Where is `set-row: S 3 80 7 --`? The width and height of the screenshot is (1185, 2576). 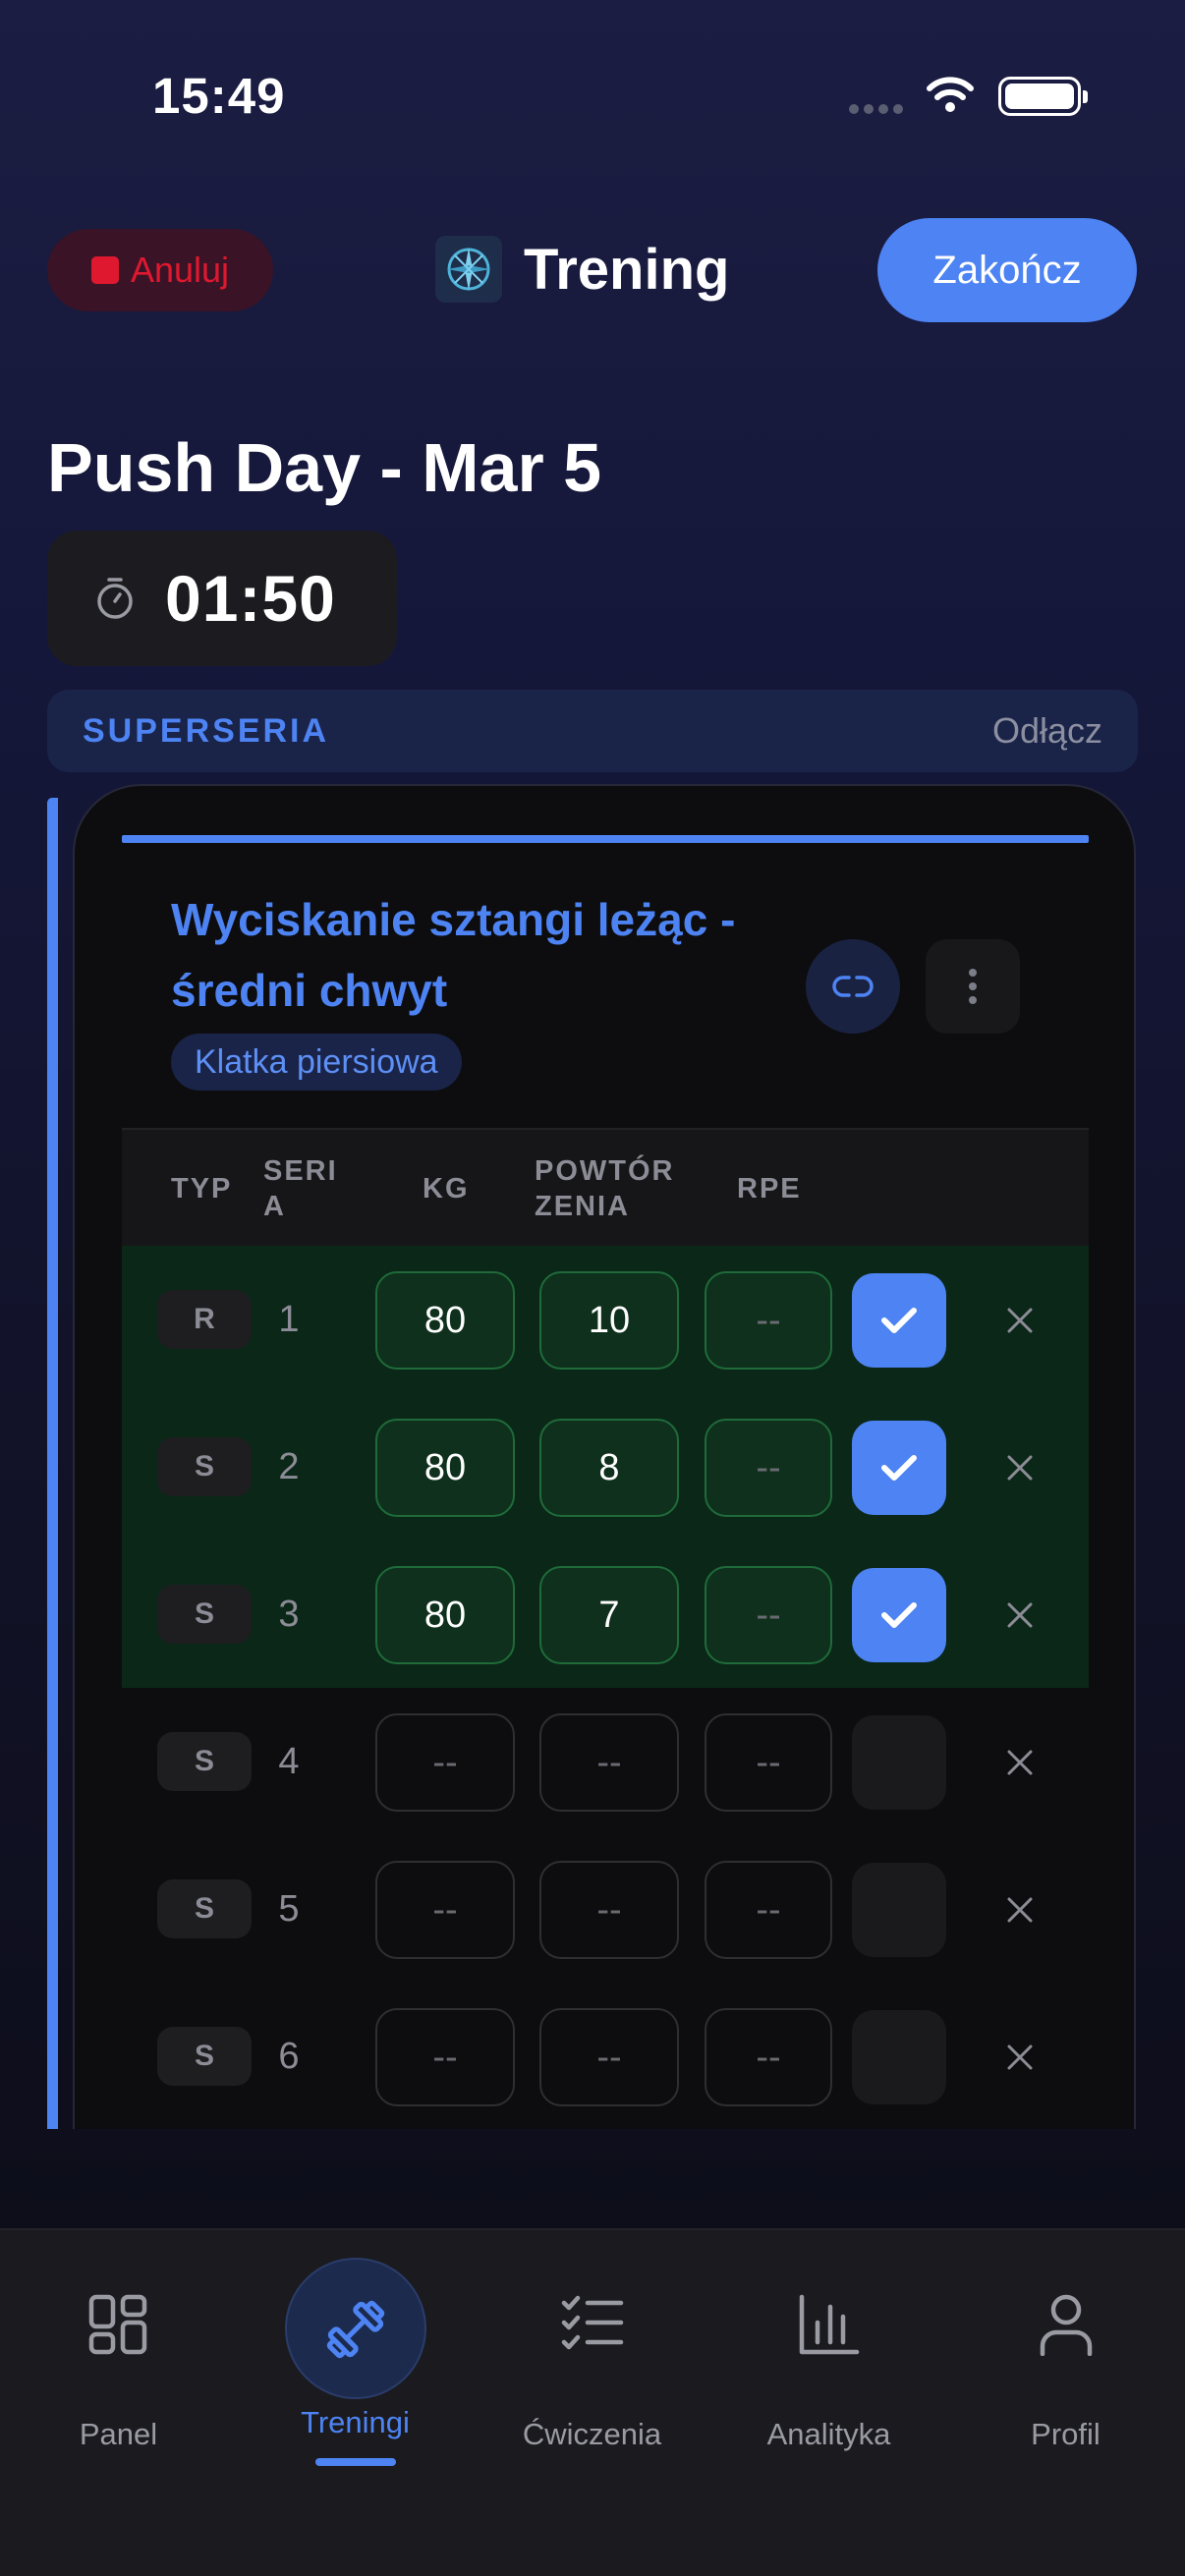 set-row: S 3 80 7 -- is located at coordinates (606, 1614).